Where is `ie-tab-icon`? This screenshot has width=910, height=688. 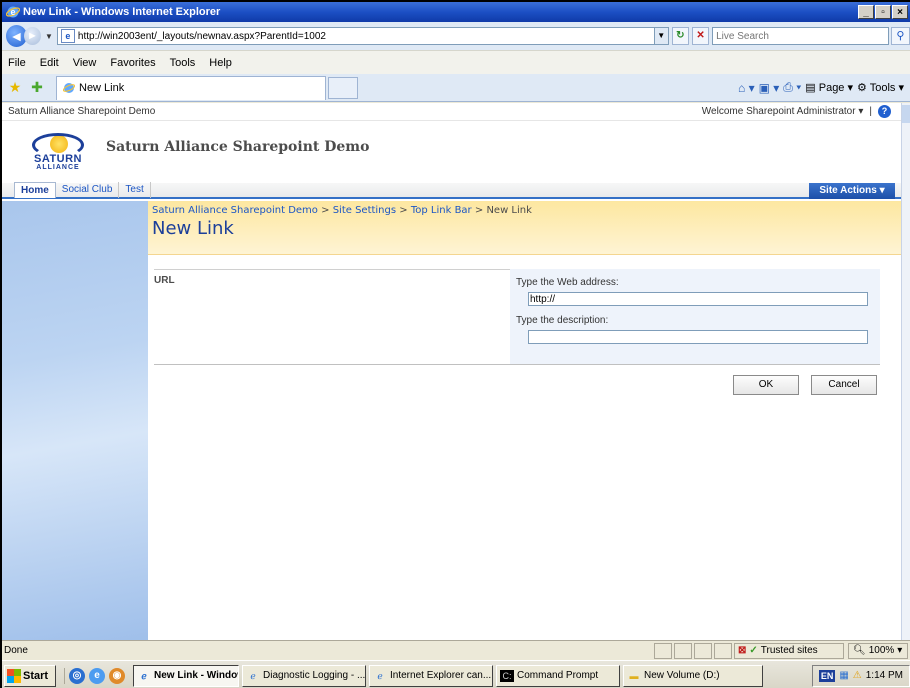
ie-tab-icon is located at coordinates (69, 88).